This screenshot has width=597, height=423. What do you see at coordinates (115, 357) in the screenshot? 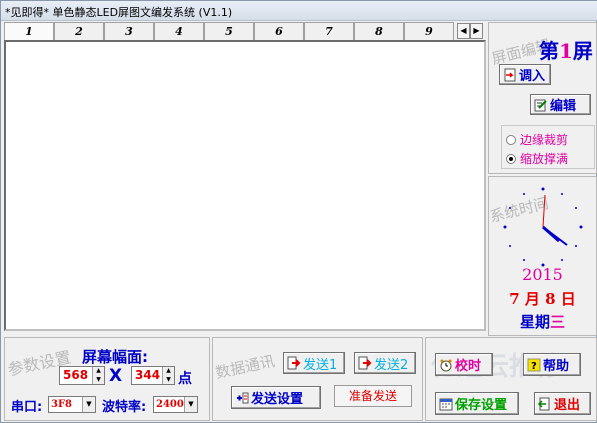
I see `screen-size-title: 屏幕幅面:` at bounding box center [115, 357].